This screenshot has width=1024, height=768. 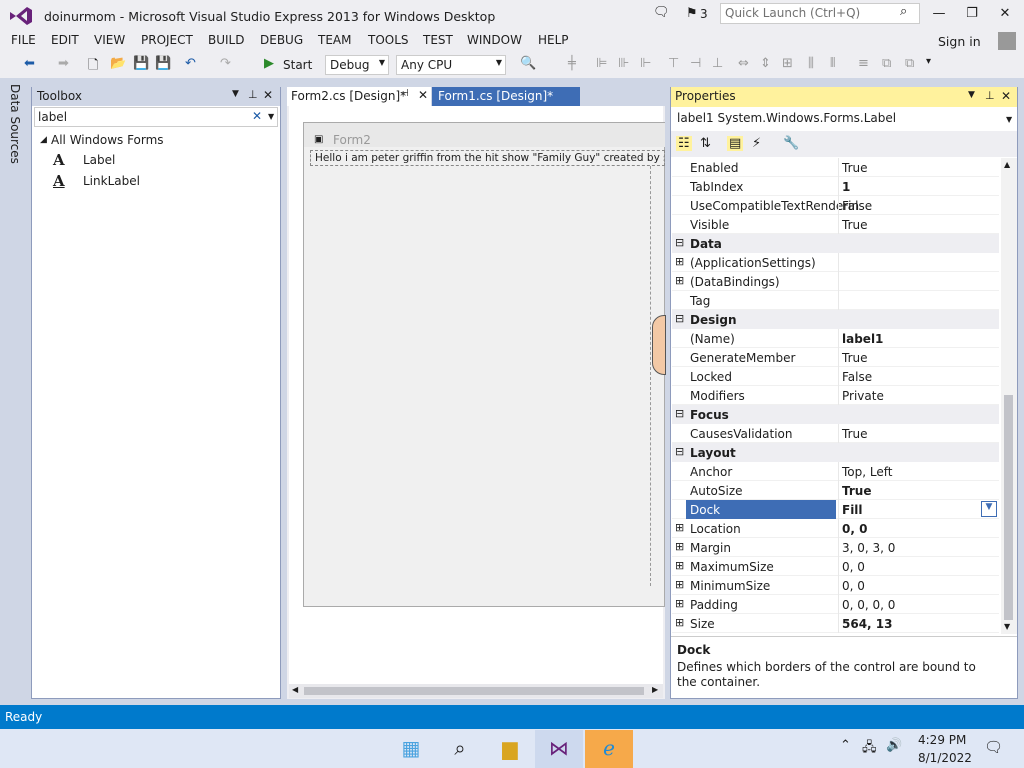 I want to click on notification-count: 3, so click(x=704, y=14).